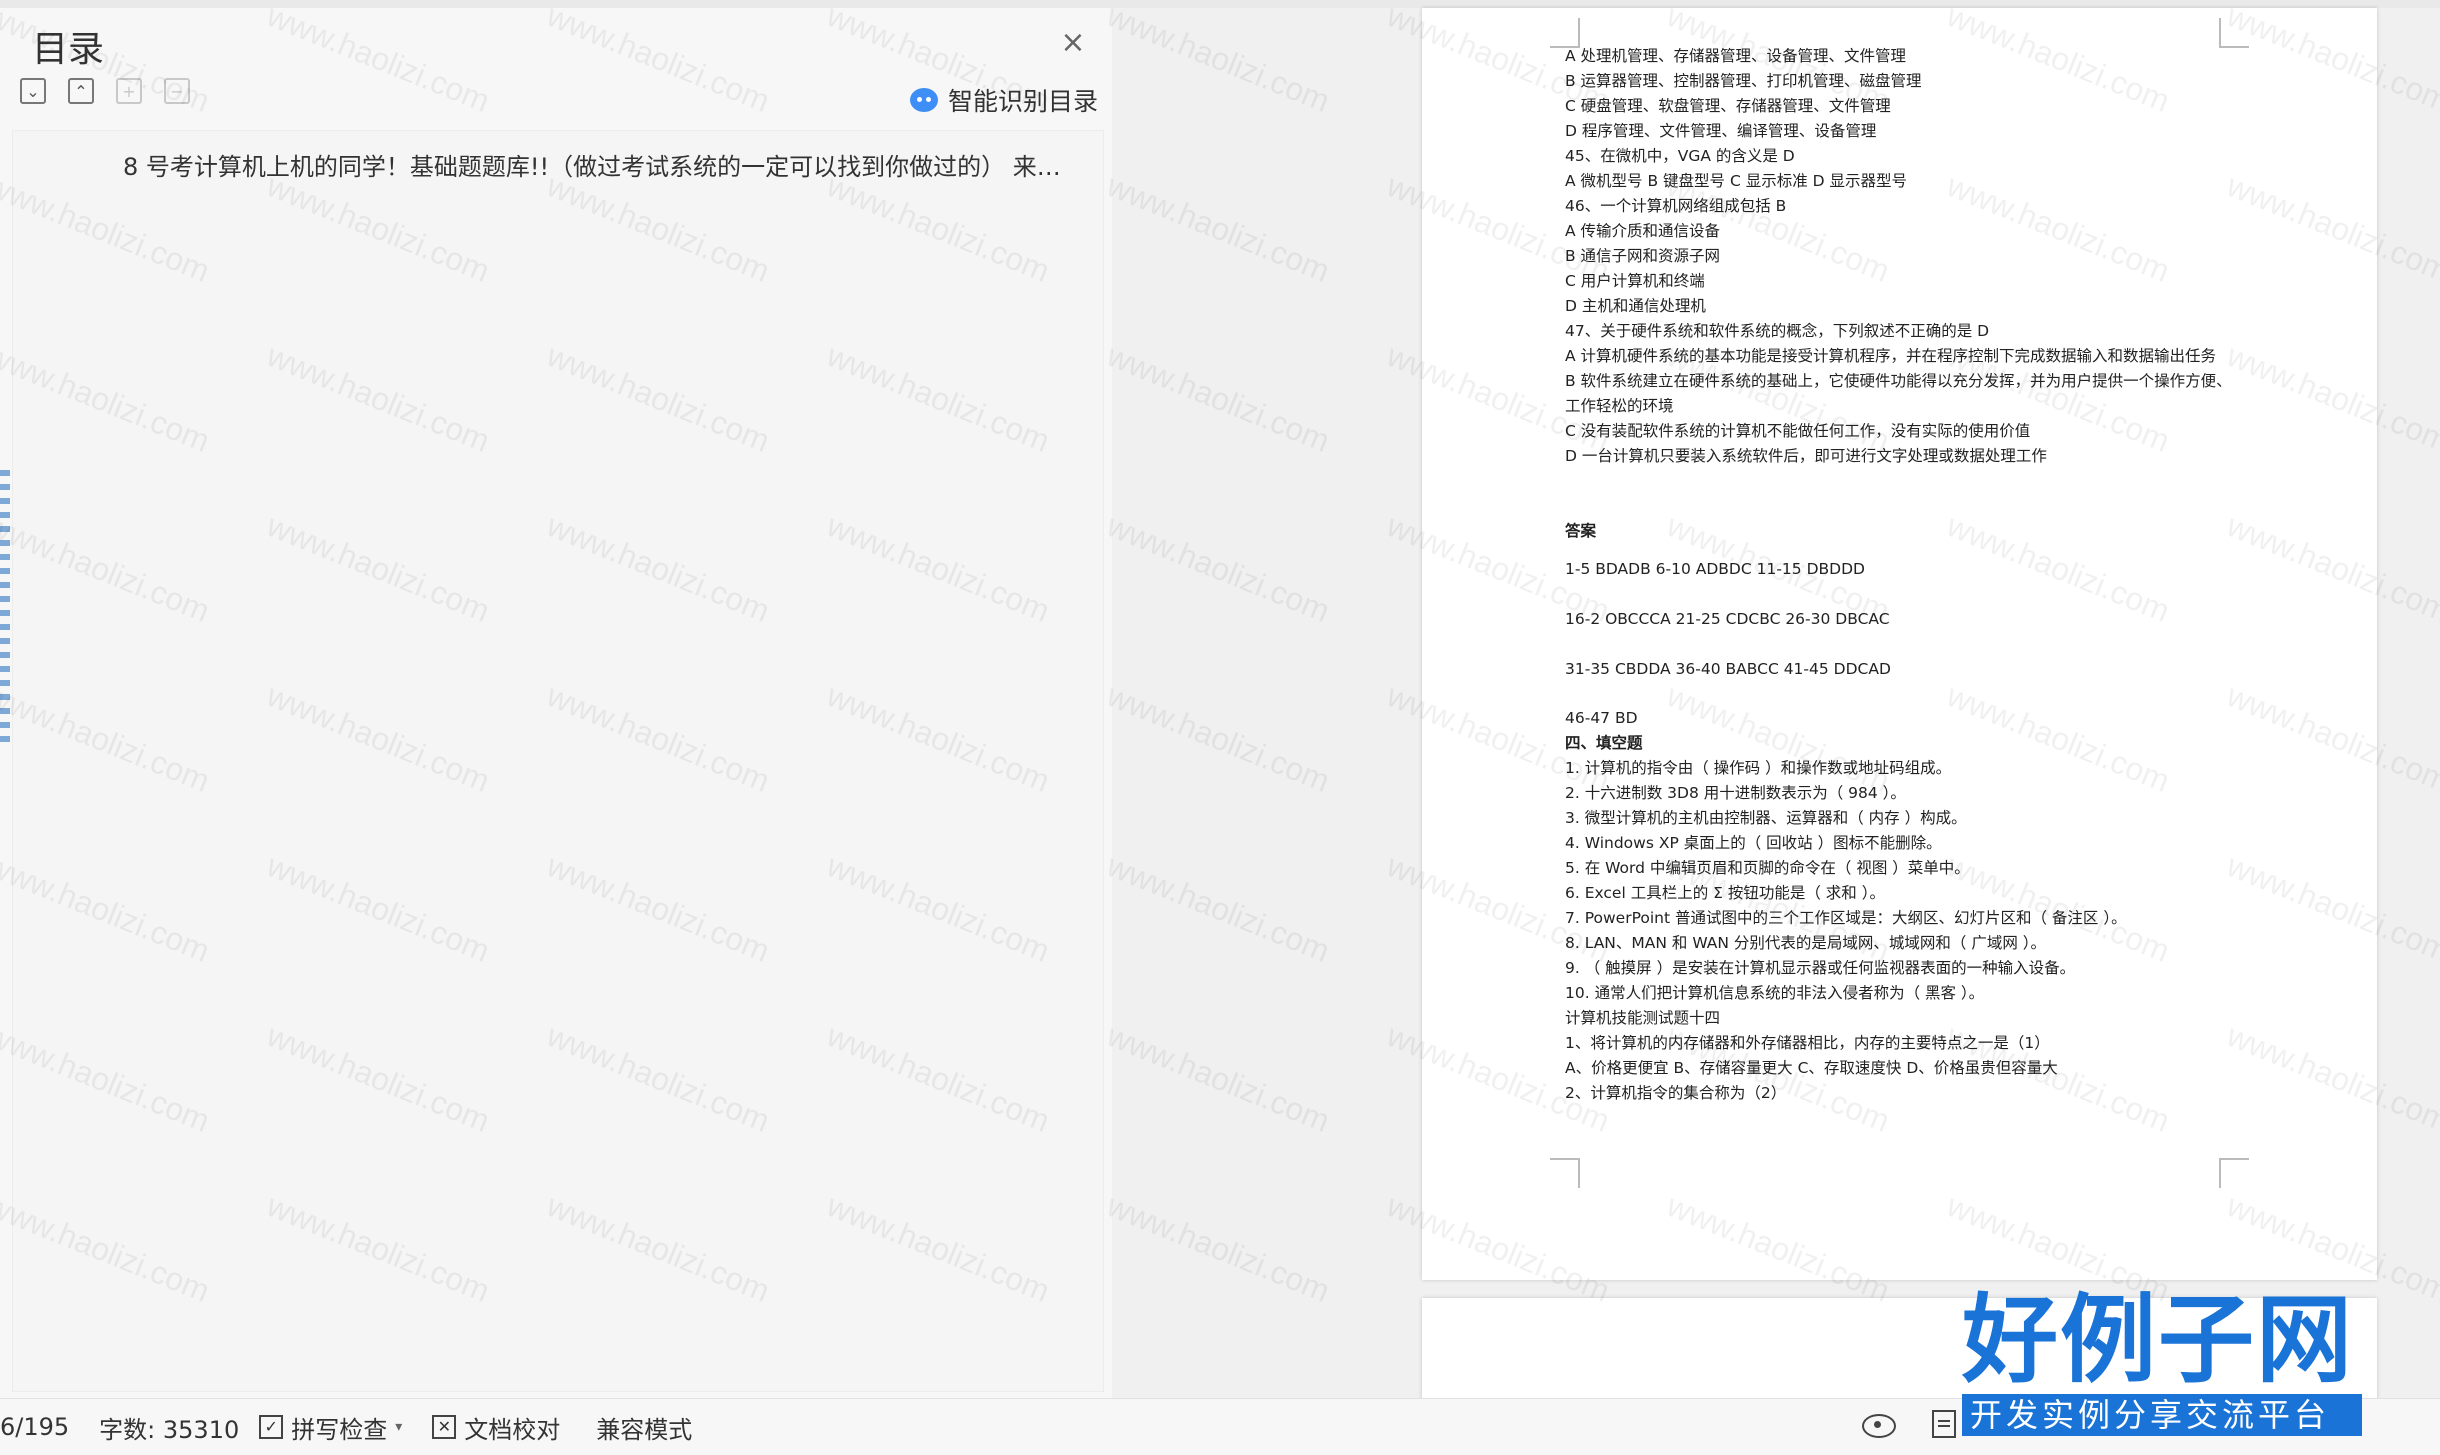 This screenshot has width=2440, height=1455. What do you see at coordinates (1643, 231) in the screenshot?
I see `doc-line: A 传输介质和通信设备` at bounding box center [1643, 231].